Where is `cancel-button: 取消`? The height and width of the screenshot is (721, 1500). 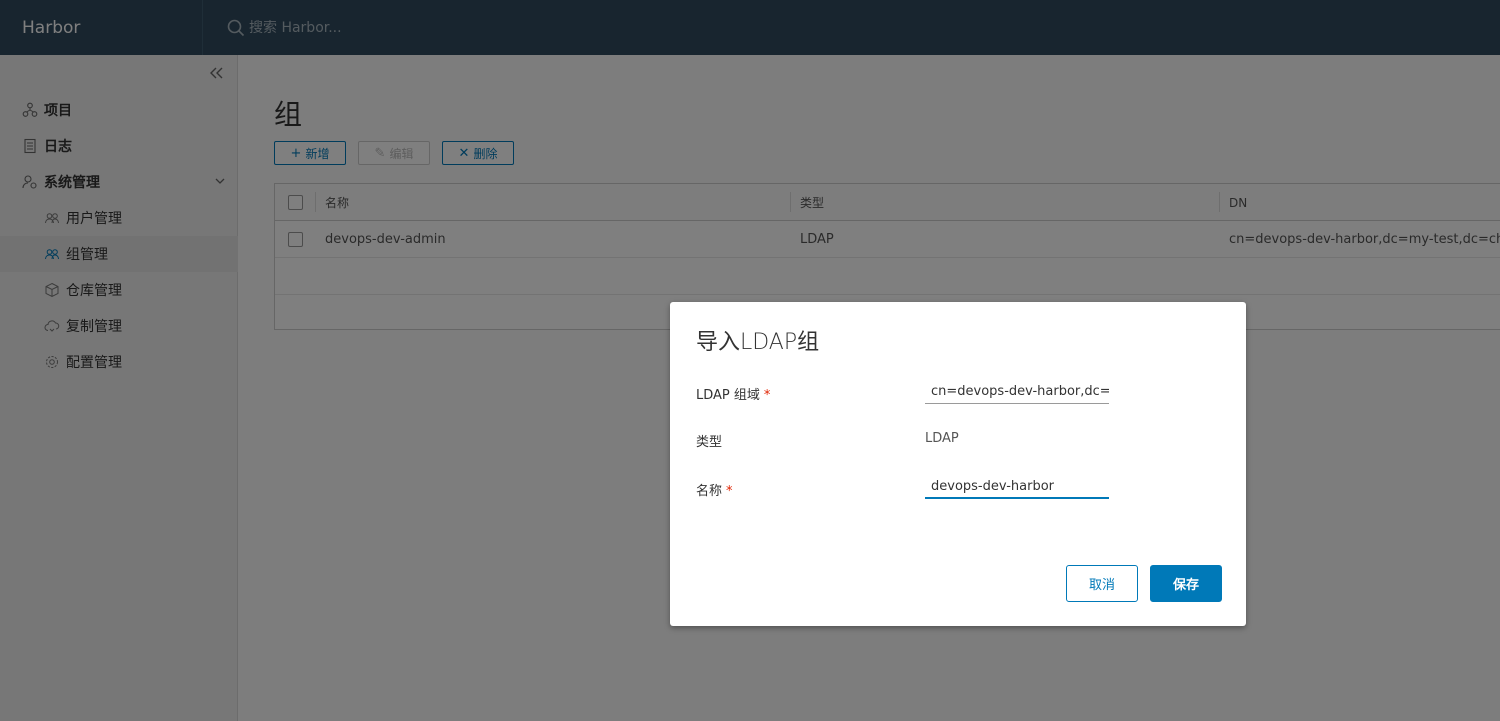
cancel-button: 取消 is located at coordinates (1102, 583).